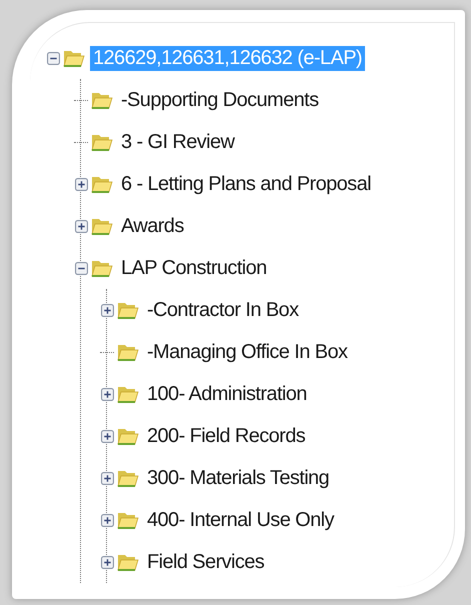  What do you see at coordinates (223, 310) in the screenshot?
I see `tree-item: -Contractor In Box` at bounding box center [223, 310].